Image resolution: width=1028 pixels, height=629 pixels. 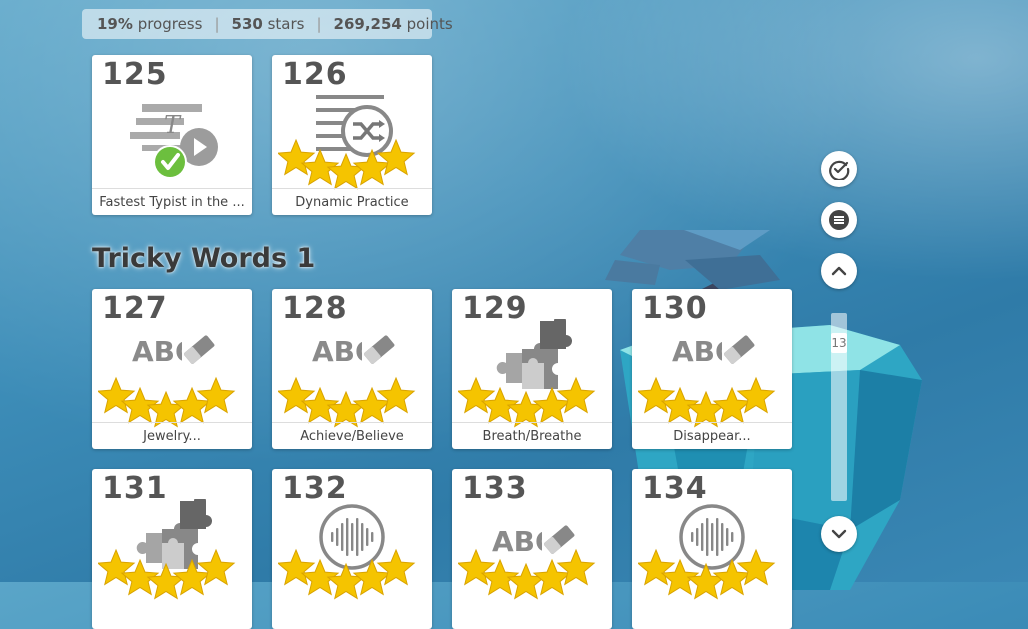 What do you see at coordinates (135, 308) in the screenshot?
I see `lesson-number: 127` at bounding box center [135, 308].